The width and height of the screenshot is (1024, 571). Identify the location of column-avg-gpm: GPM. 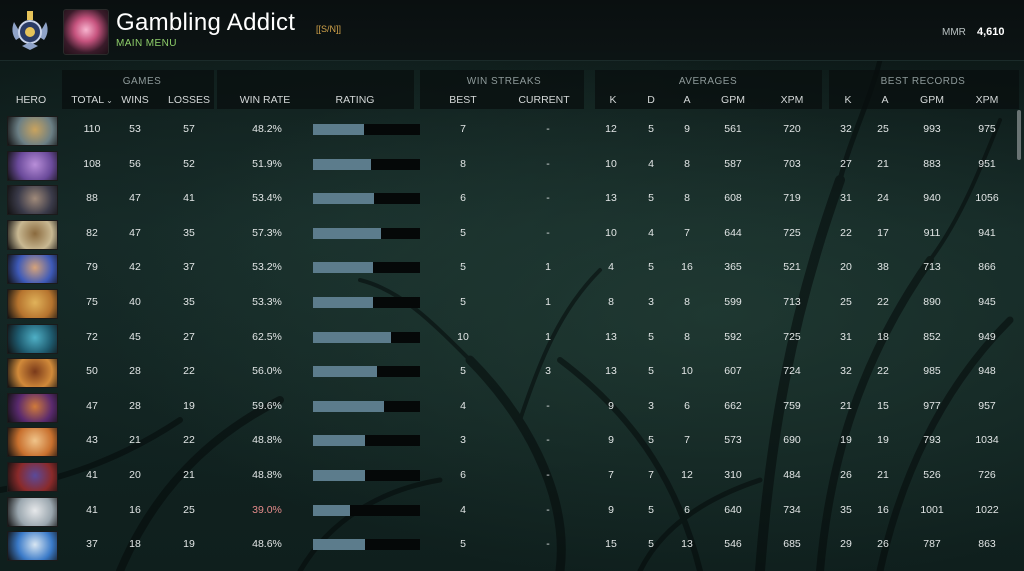
(733, 100).